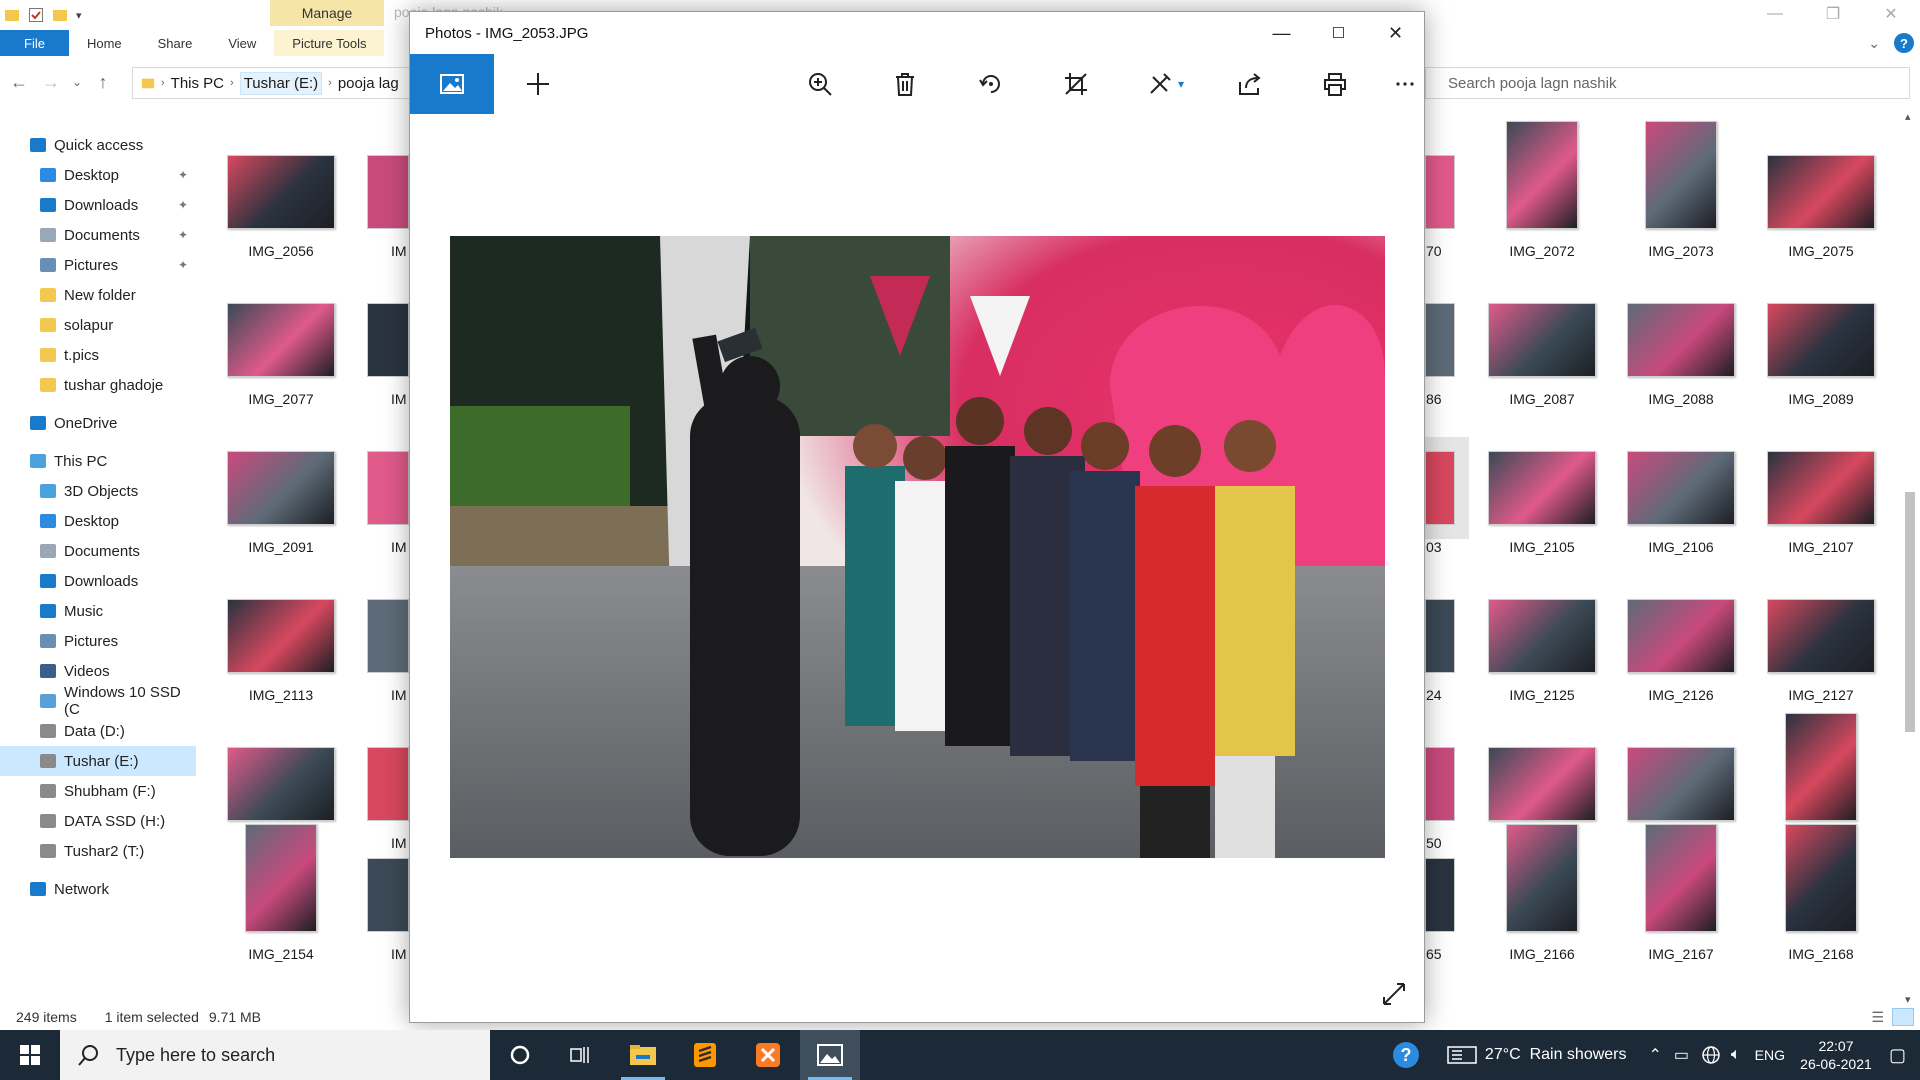 This screenshot has height=1080, width=1920. What do you see at coordinates (98, 175) in the screenshot?
I see `nav-item: Desktop ✦` at bounding box center [98, 175].